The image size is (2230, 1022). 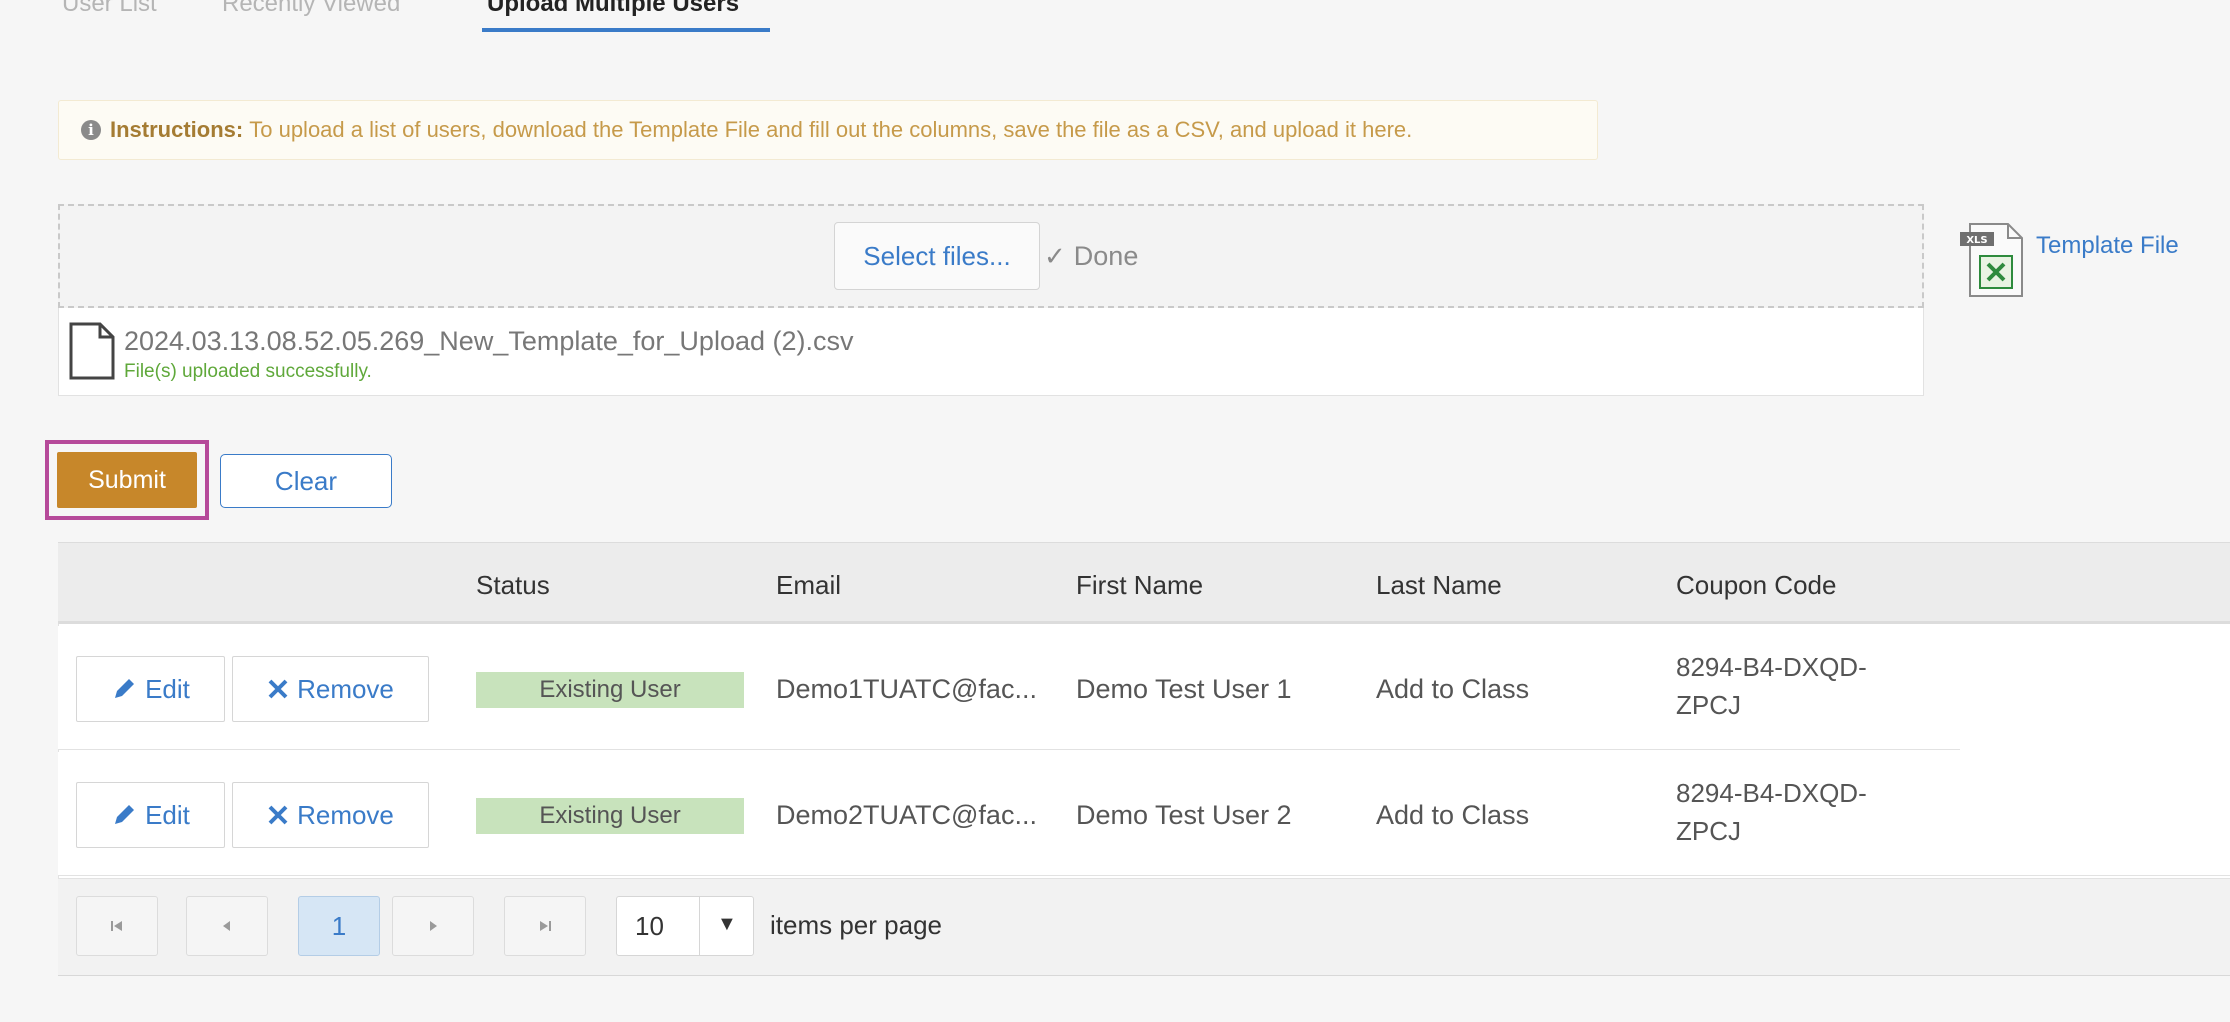 I want to click on next-page-button, so click(x=433, y=926).